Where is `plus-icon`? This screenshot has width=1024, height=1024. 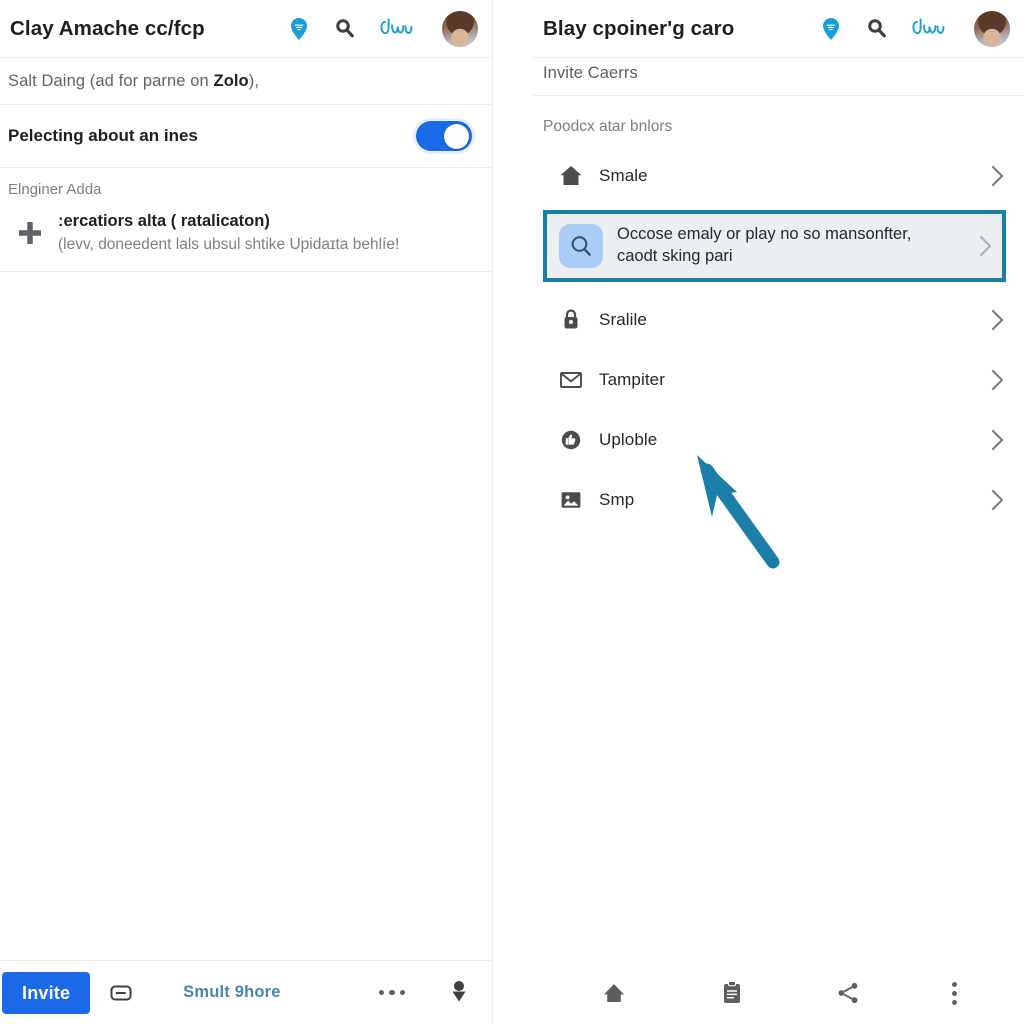
plus-icon is located at coordinates (30, 229).